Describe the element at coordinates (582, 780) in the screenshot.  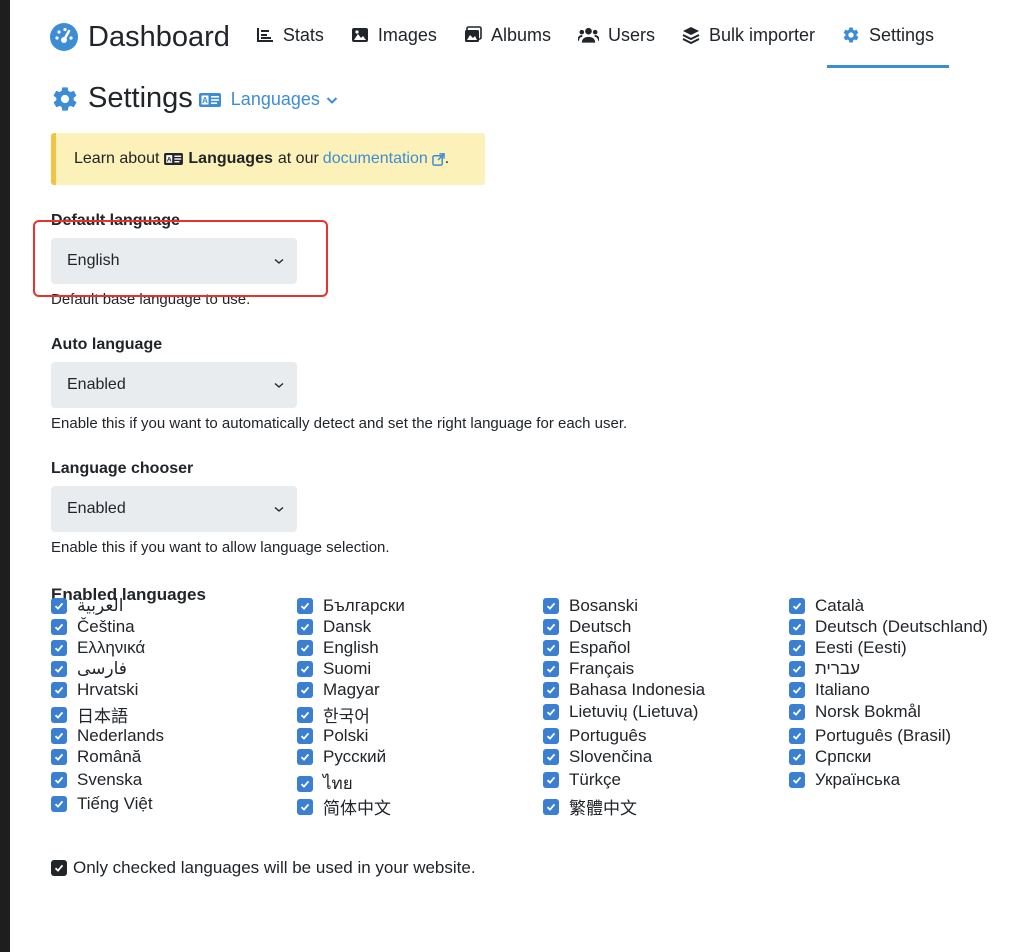
I see `language-option: Türkçe` at that location.